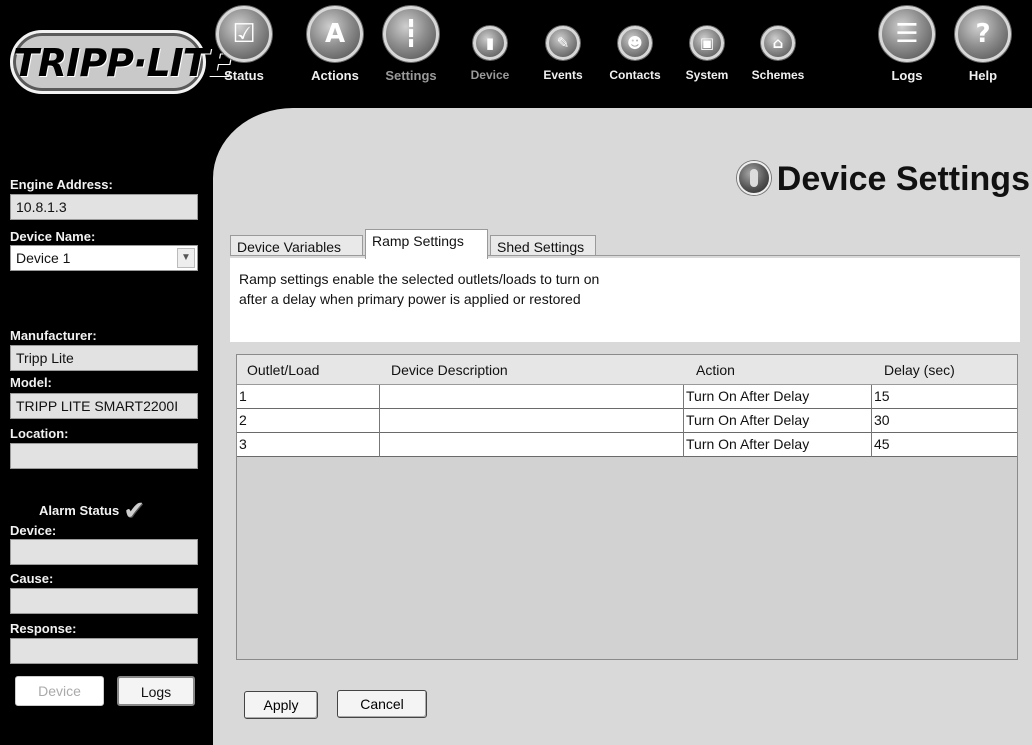  I want to click on table-row: 2 Turn On After Delay 30, so click(627, 421).